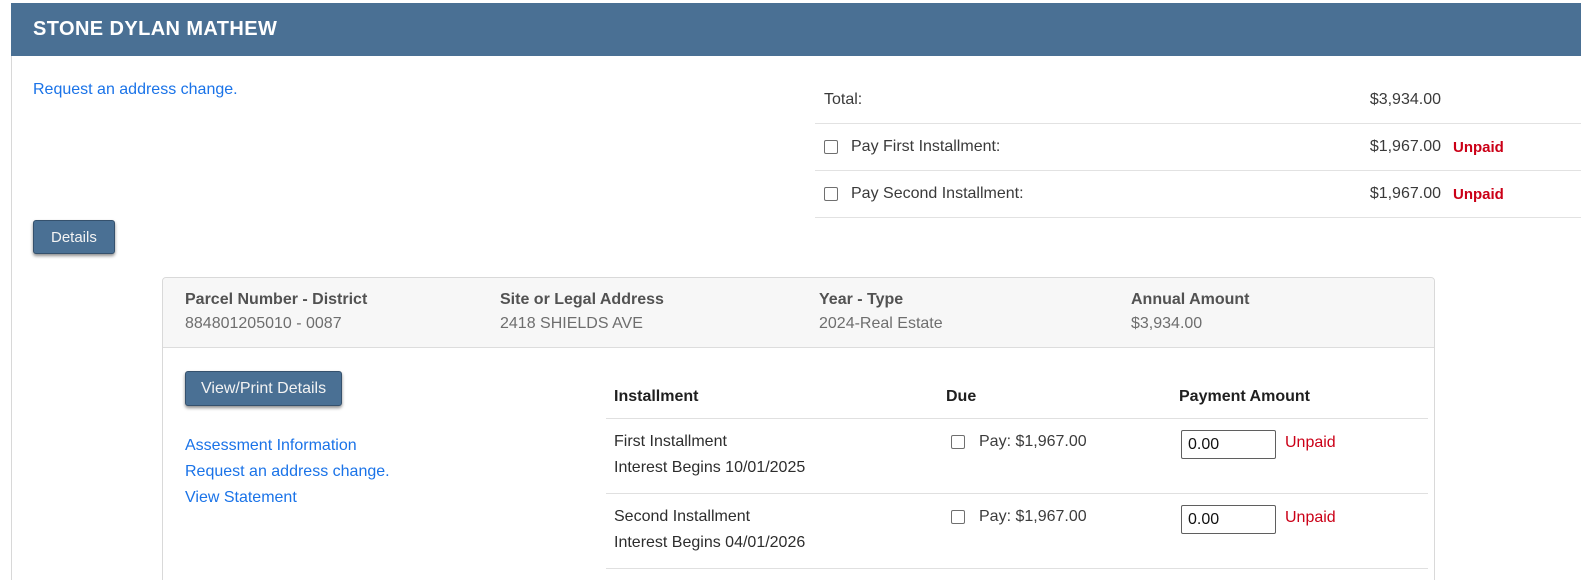 This screenshot has height=580, width=1581. Describe the element at coordinates (1310, 442) in the screenshot. I see `row-first-status-badge: Unpaid` at that location.